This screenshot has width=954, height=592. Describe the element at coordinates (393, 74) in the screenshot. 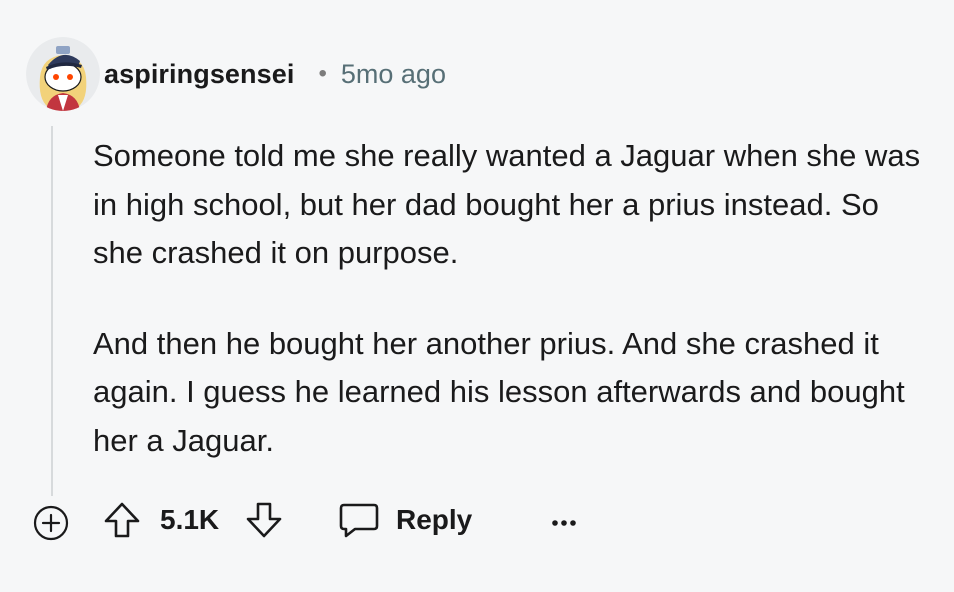

I see `timestamp: 5mo ago` at that location.